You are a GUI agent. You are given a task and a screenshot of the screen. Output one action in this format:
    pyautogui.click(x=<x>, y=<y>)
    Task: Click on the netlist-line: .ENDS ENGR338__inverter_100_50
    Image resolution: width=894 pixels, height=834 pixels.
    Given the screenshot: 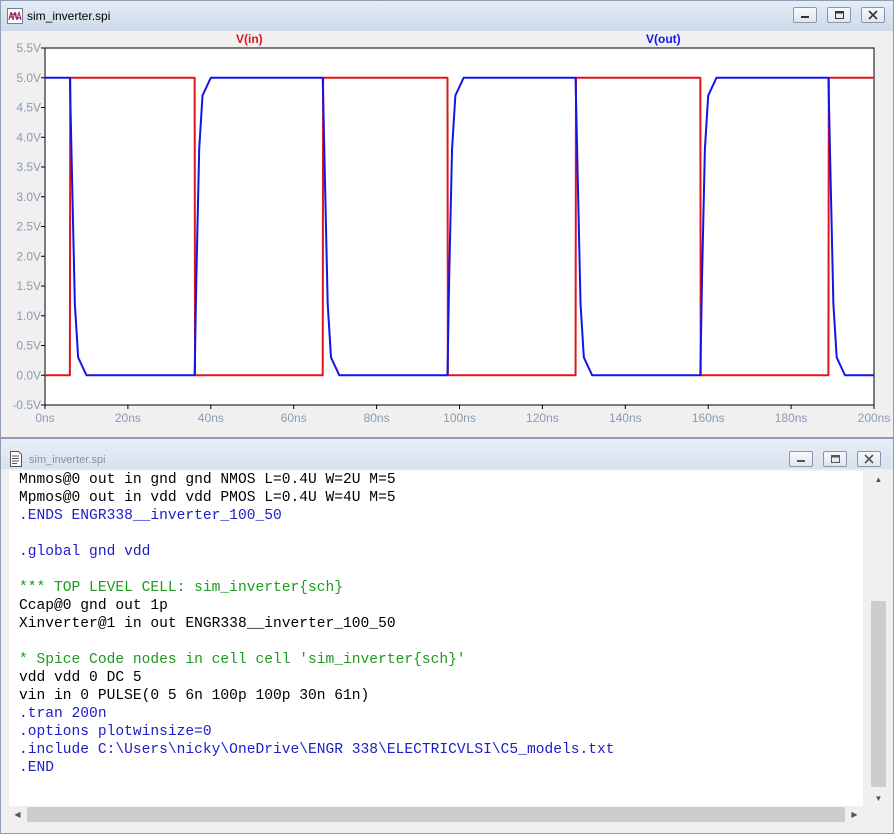 What is the action you would take?
    pyautogui.click(x=150, y=516)
    